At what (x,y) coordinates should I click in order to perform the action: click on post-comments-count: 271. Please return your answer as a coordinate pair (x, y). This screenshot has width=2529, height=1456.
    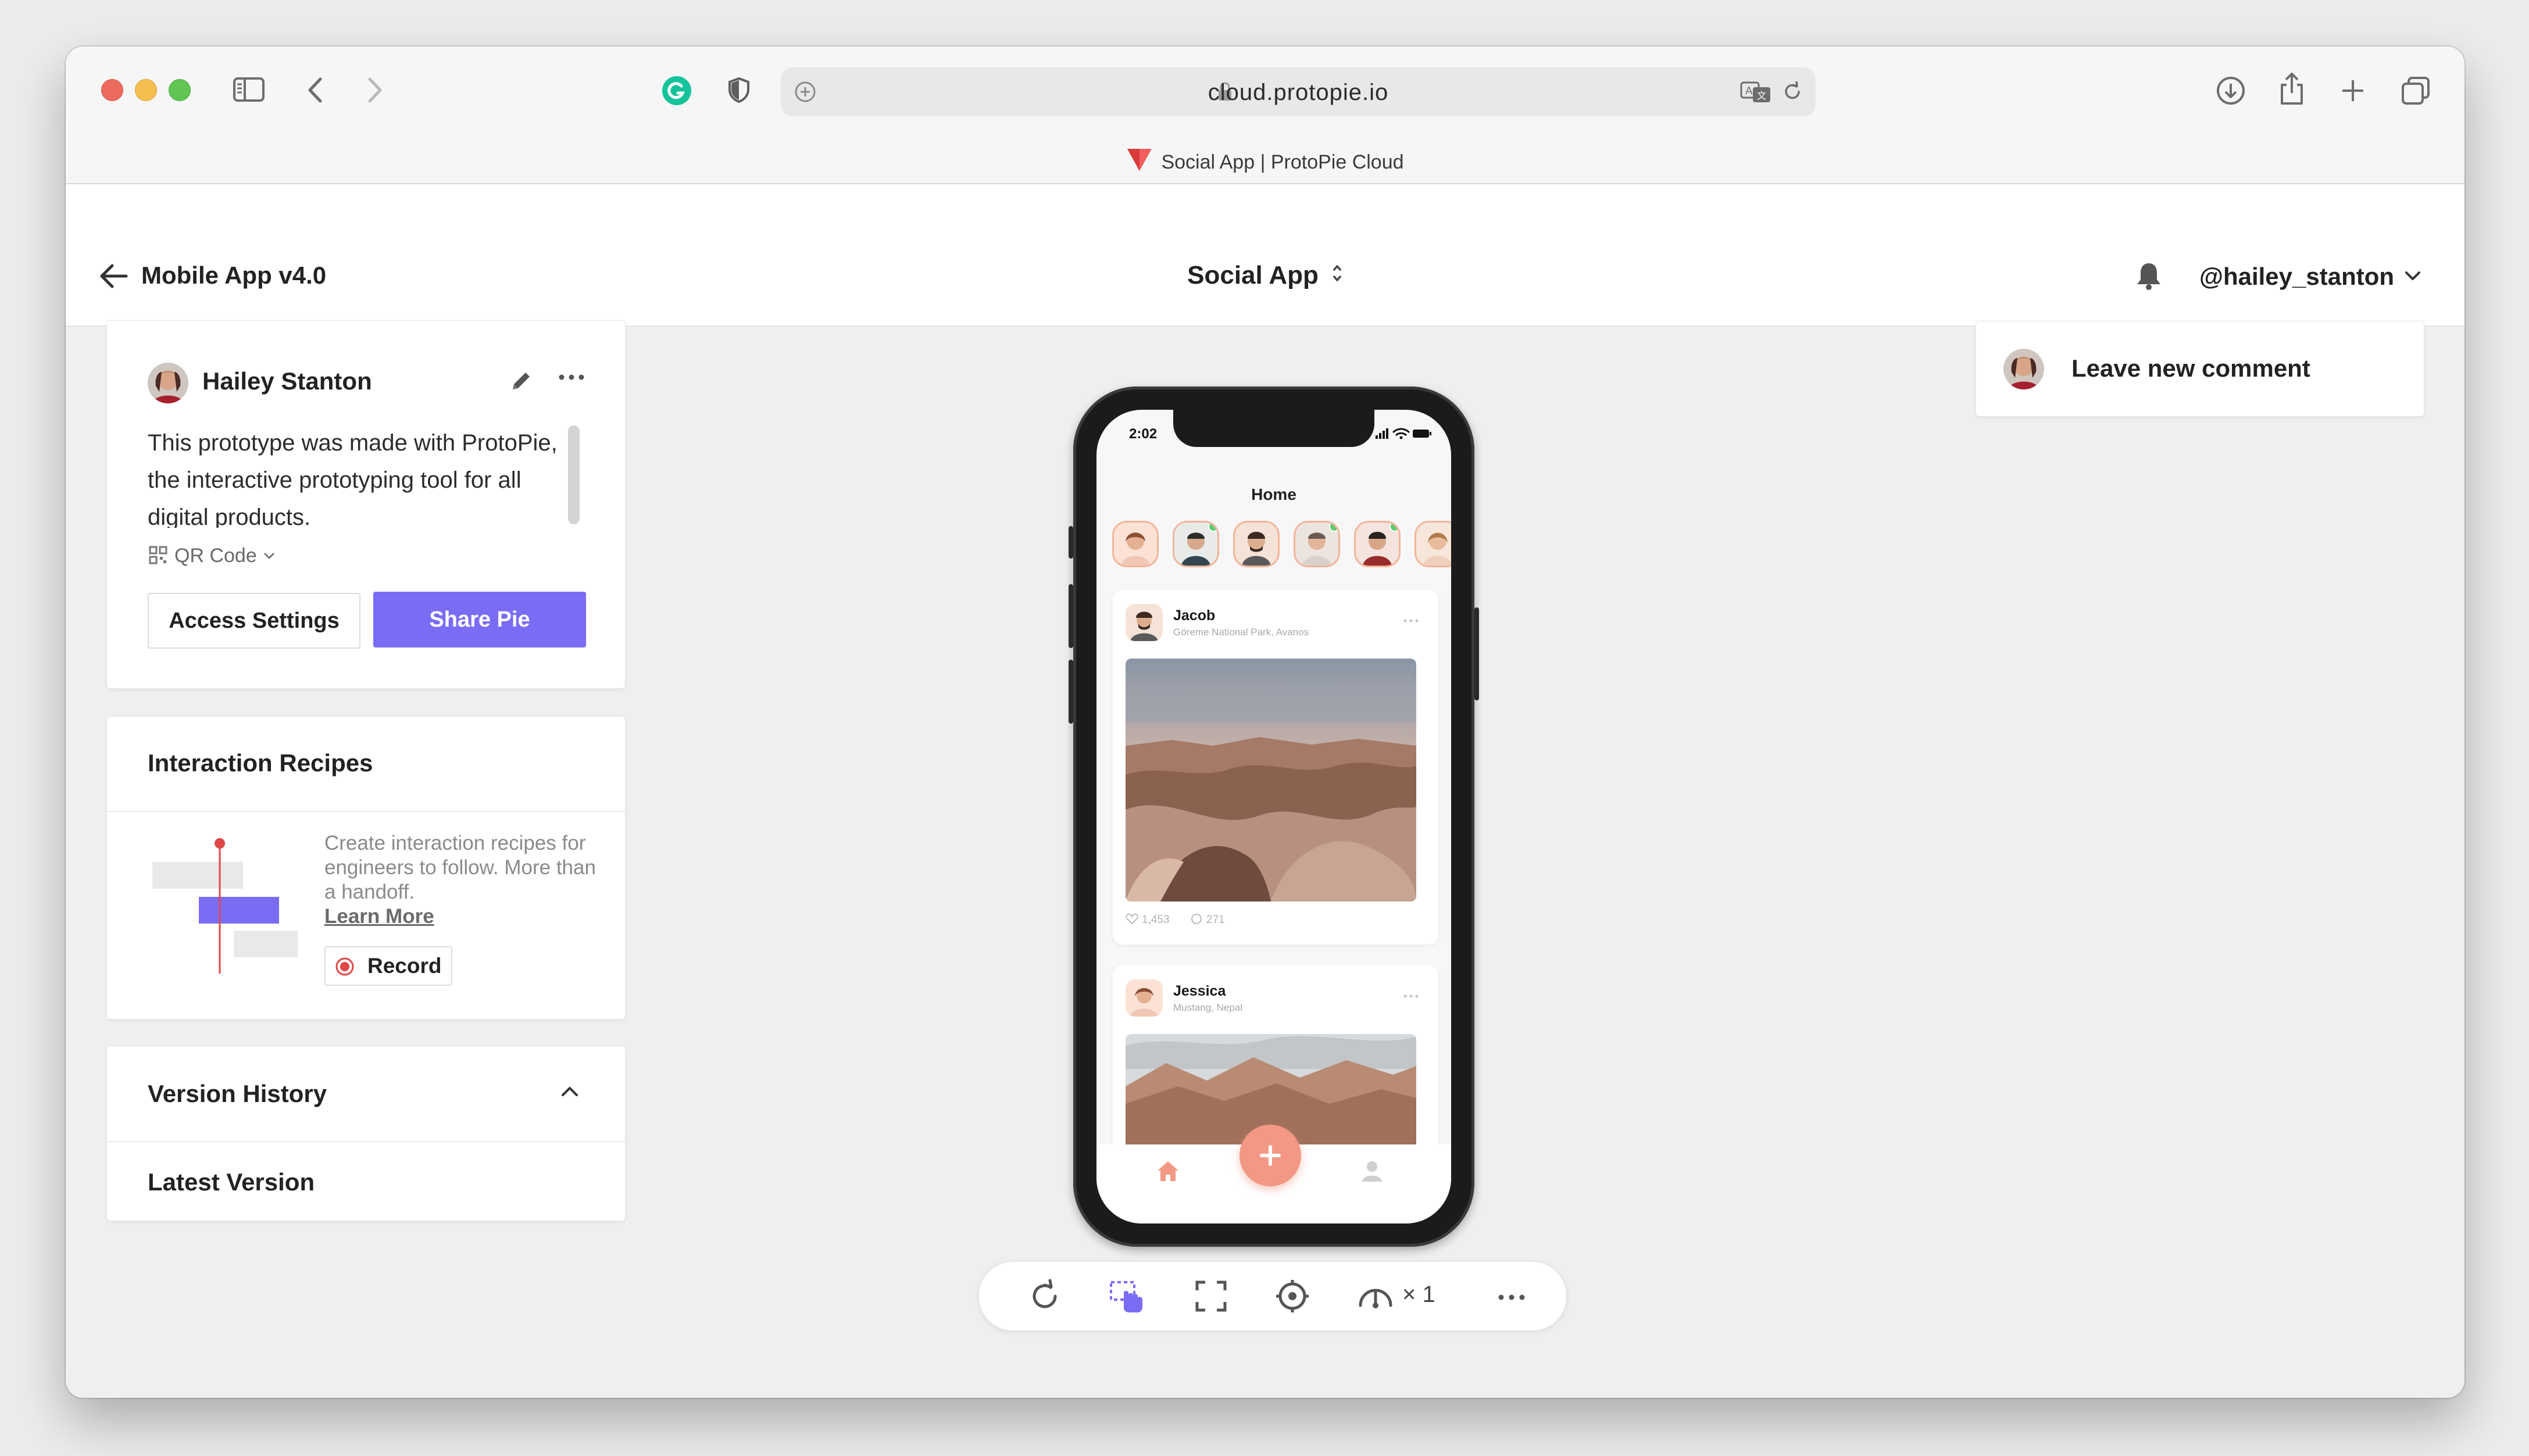
    Looking at the image, I should click on (1215, 920).